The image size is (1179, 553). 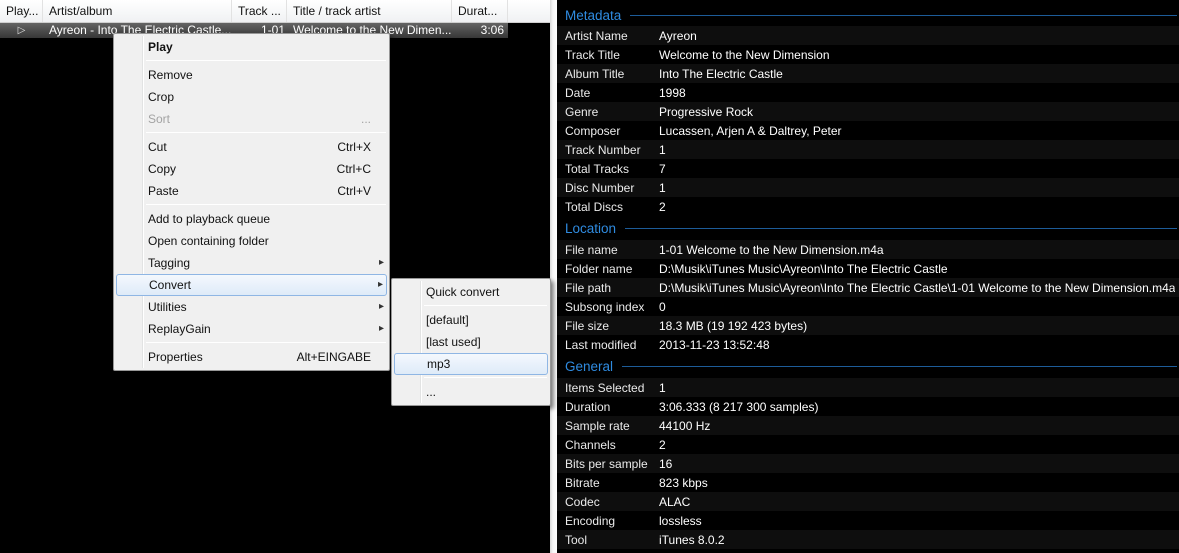 I want to click on property-row-subsong-index: Subsong index 0, so click(x=868, y=306).